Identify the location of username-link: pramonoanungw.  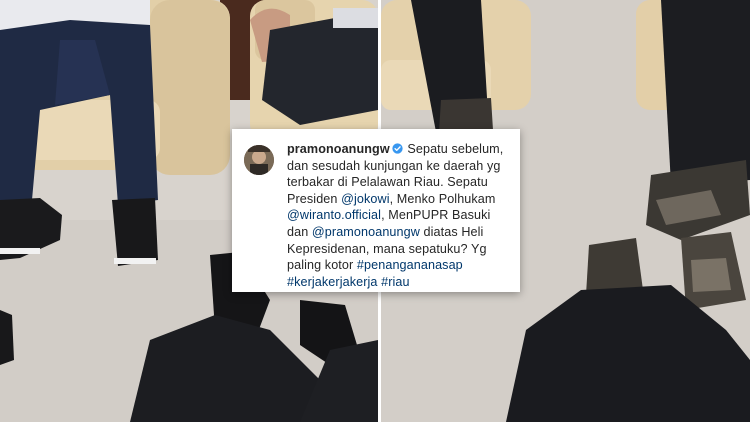
(338, 149).